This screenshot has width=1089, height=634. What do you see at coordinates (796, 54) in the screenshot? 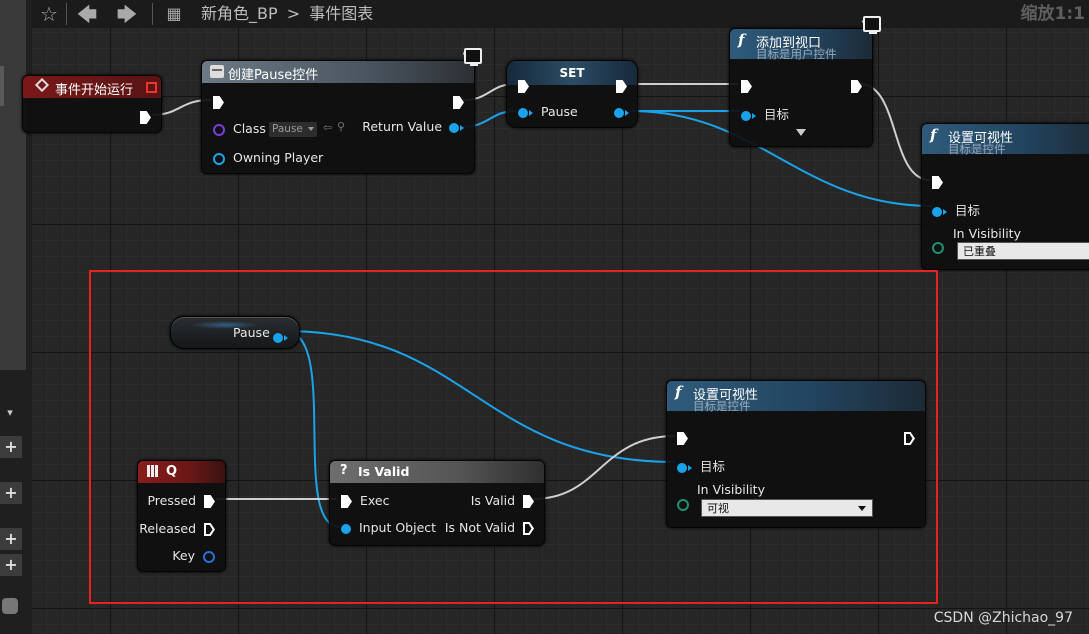
I see `node-subtitle: 目标是用户控件` at bounding box center [796, 54].